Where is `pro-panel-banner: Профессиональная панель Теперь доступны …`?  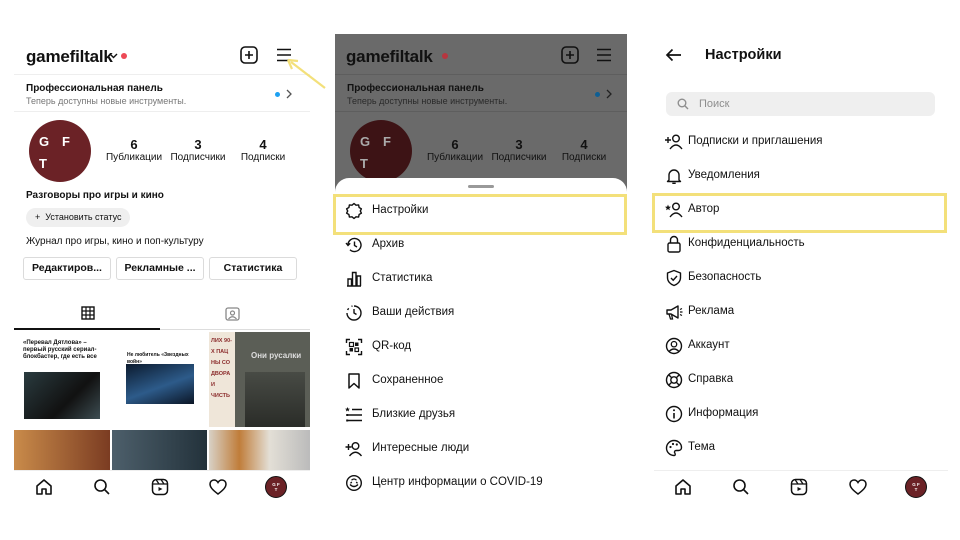
pro-panel-banner: Профессиональная панель Теперь доступны … is located at coordinates (162, 93).